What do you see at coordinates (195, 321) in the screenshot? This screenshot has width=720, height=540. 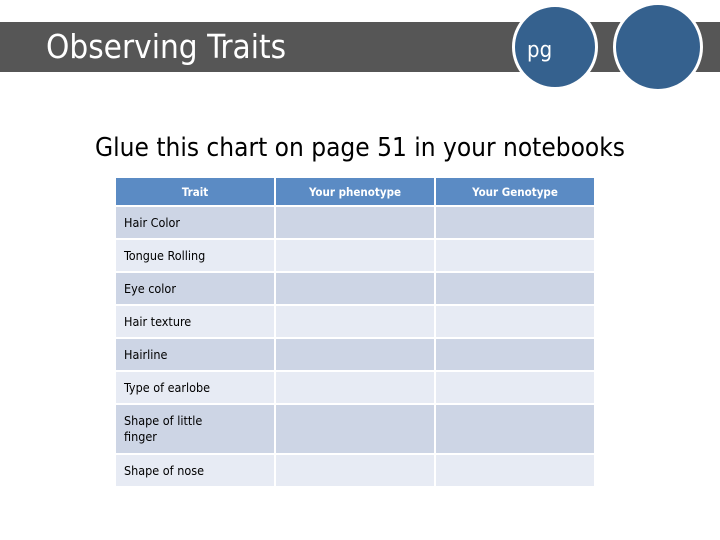 I see `trait-name-cell: Hair texture` at bounding box center [195, 321].